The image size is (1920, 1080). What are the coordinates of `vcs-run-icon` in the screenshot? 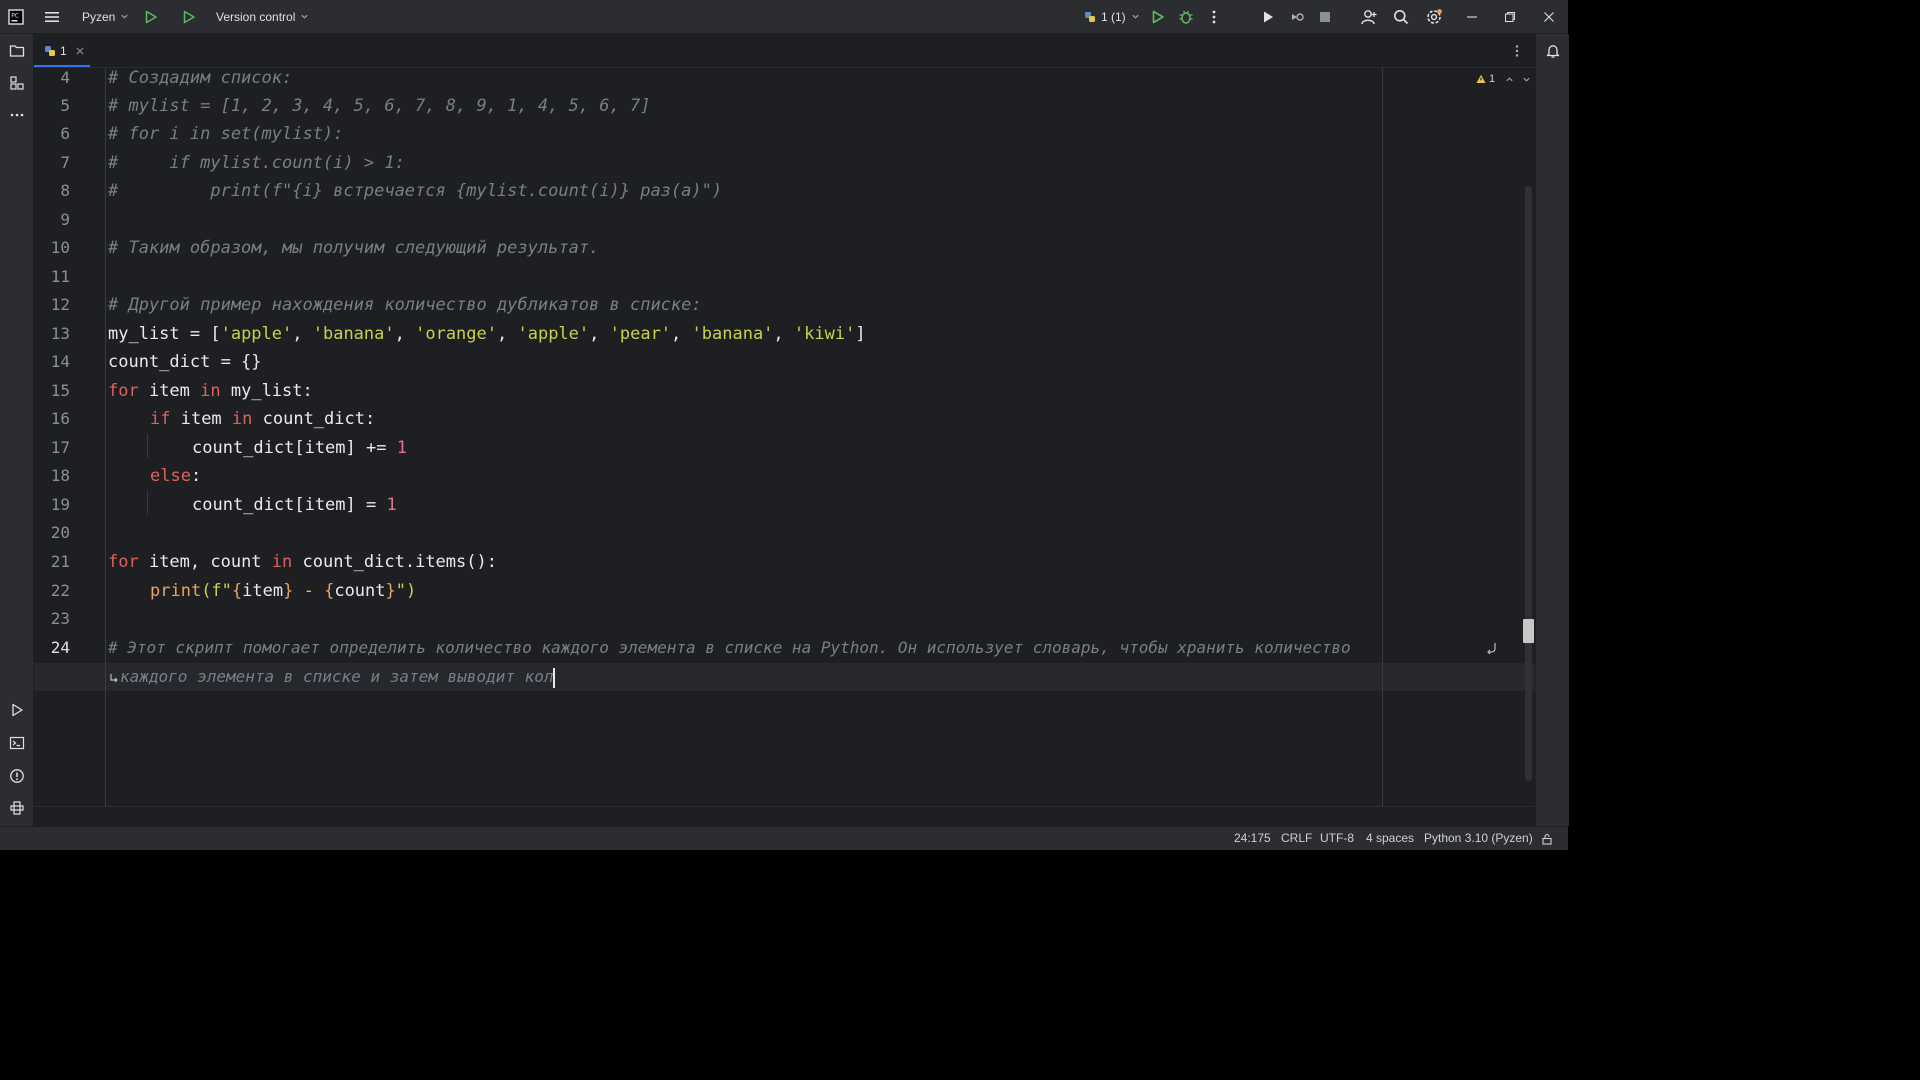 It's located at (189, 16).